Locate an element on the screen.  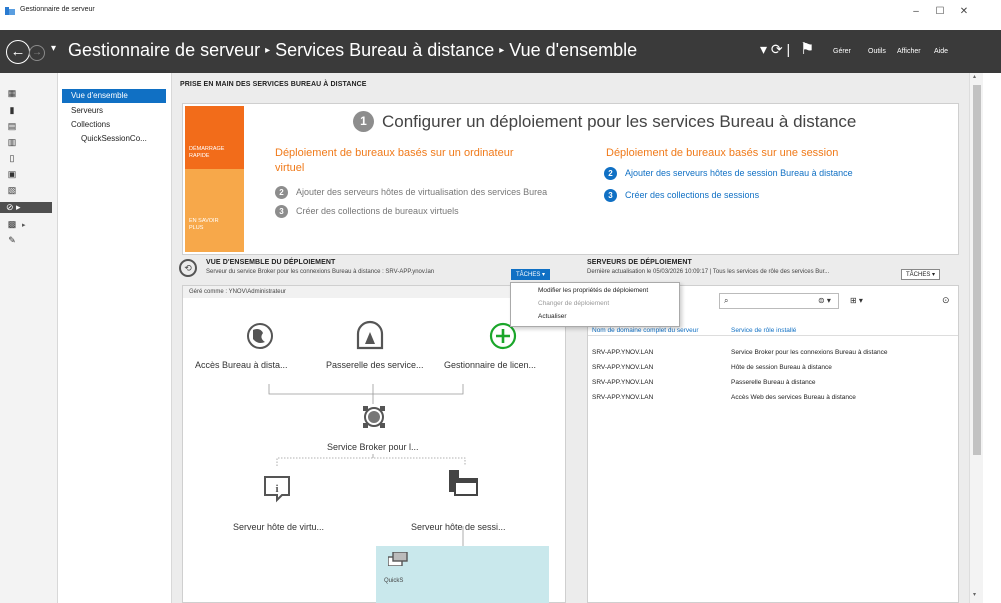
table-row-2-server: SRV-APP.YNOV.LAN is located at coordinates (622, 367).